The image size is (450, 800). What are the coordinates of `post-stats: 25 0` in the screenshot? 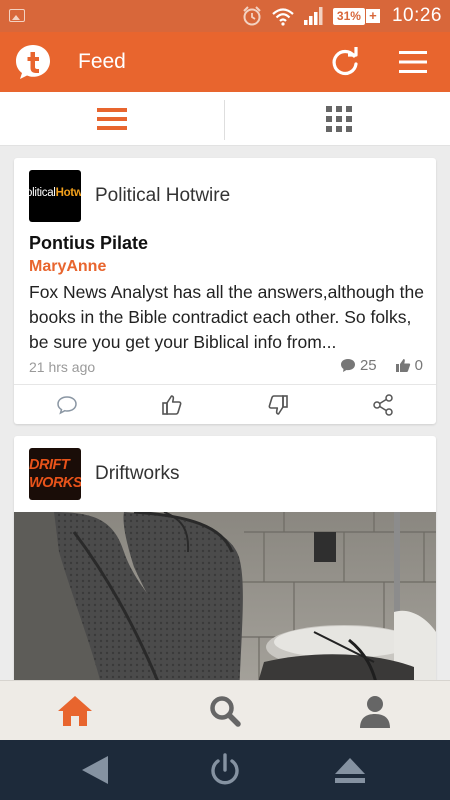 It's located at (381, 365).